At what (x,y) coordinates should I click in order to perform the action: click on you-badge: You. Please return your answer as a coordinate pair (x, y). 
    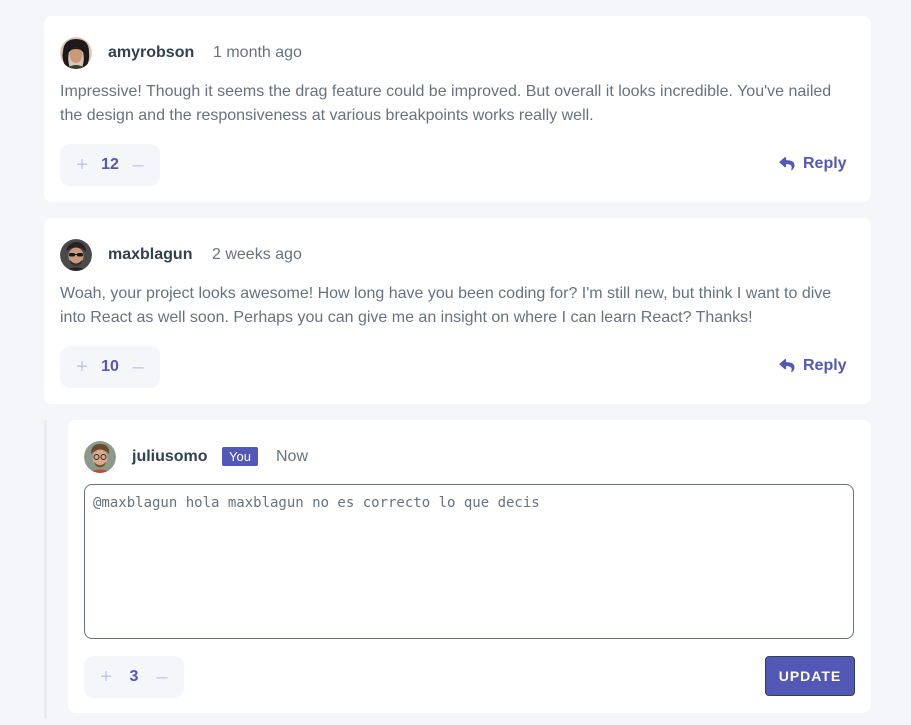
    Looking at the image, I should click on (240, 456).